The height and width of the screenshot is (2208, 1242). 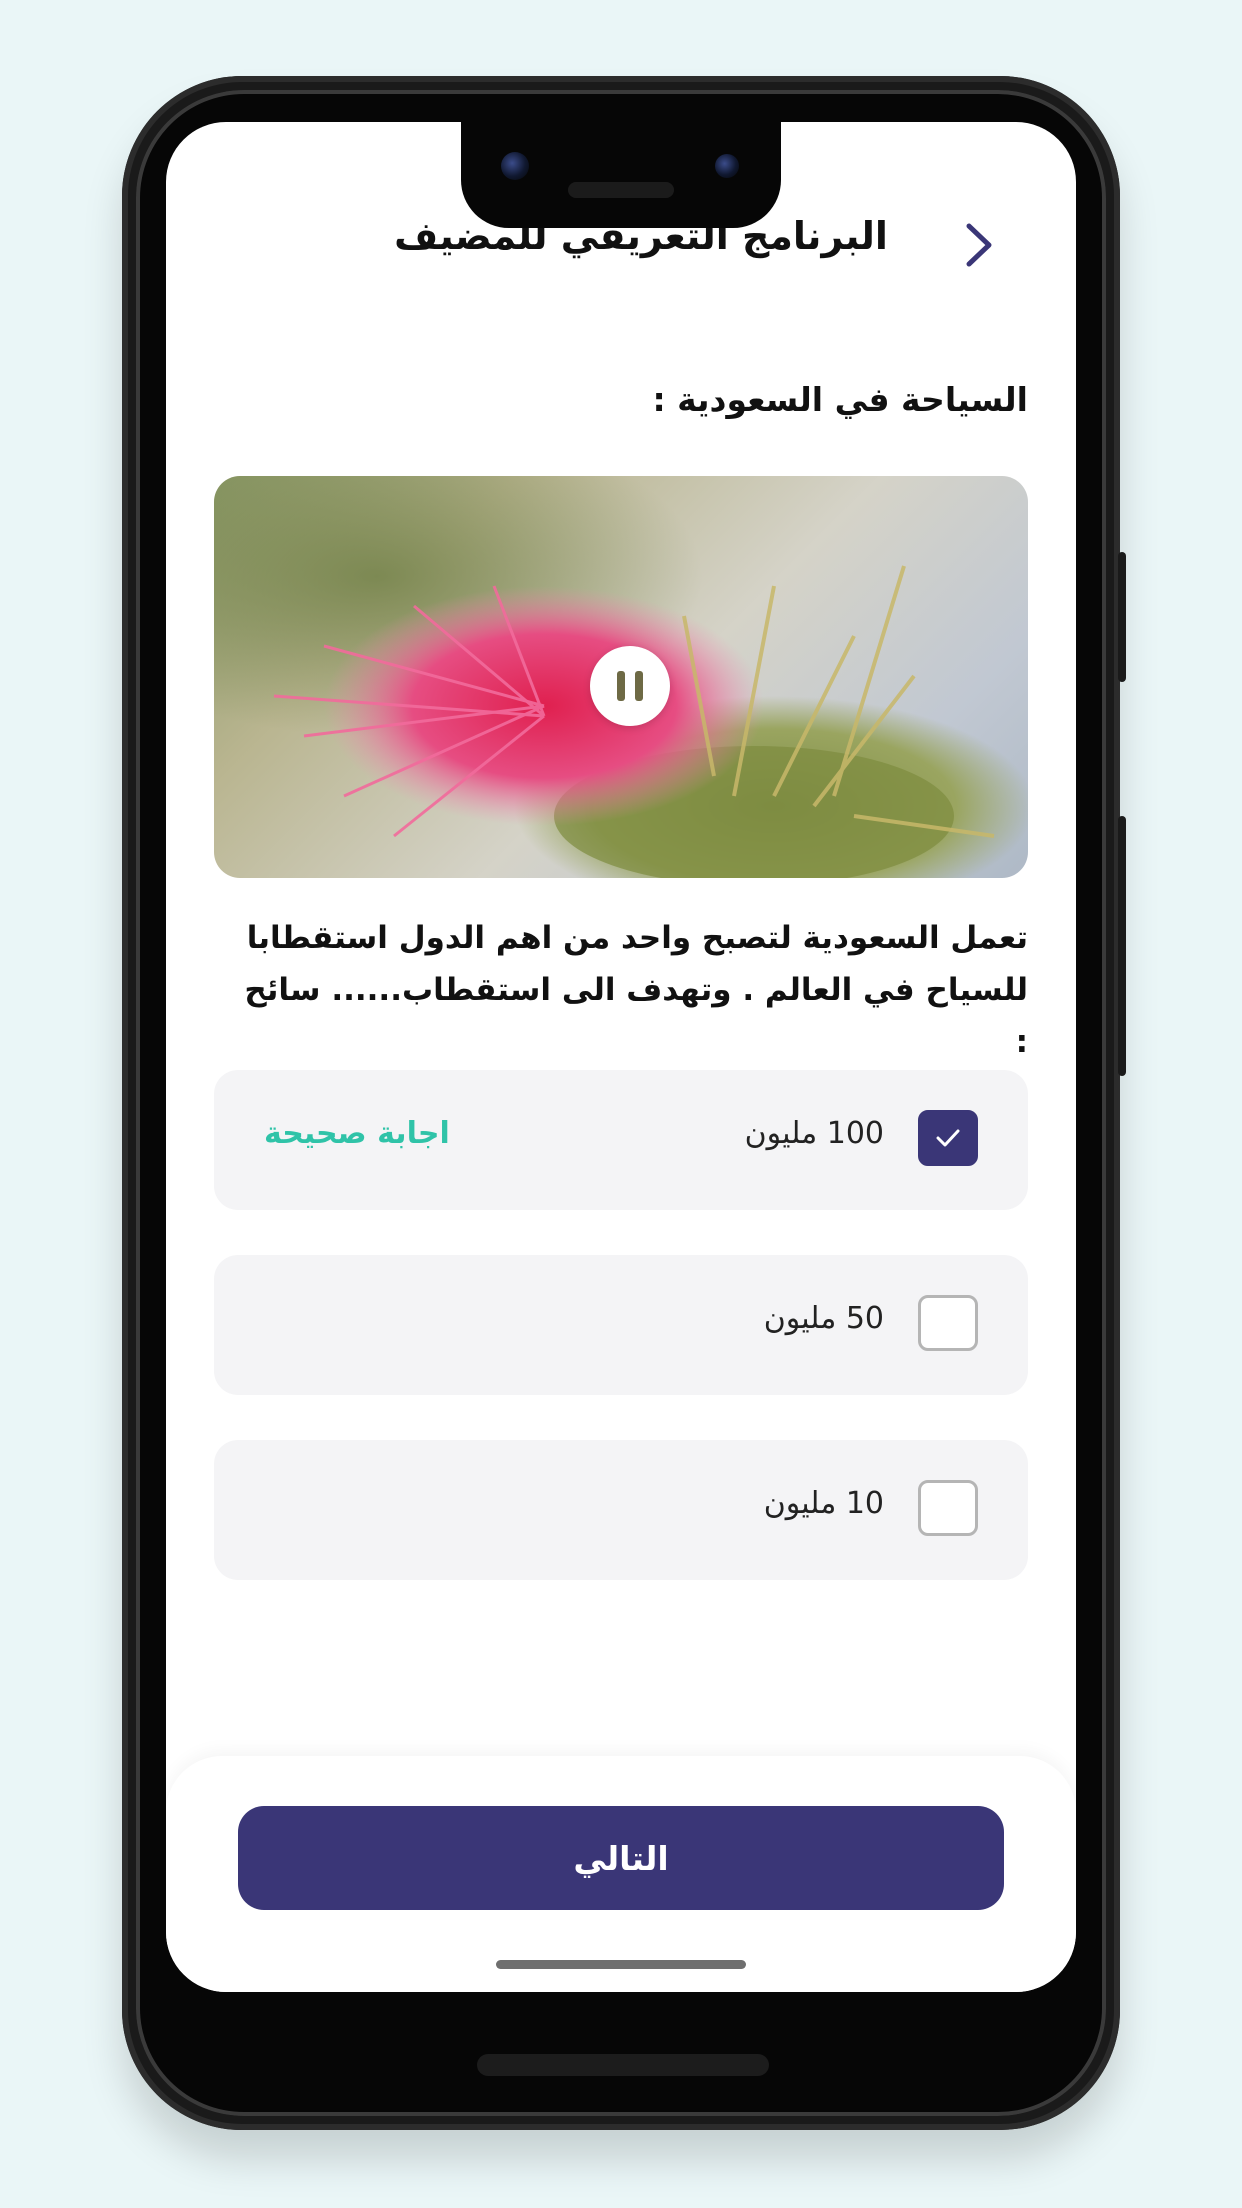 I want to click on check-icon, so click(x=948, y=1138).